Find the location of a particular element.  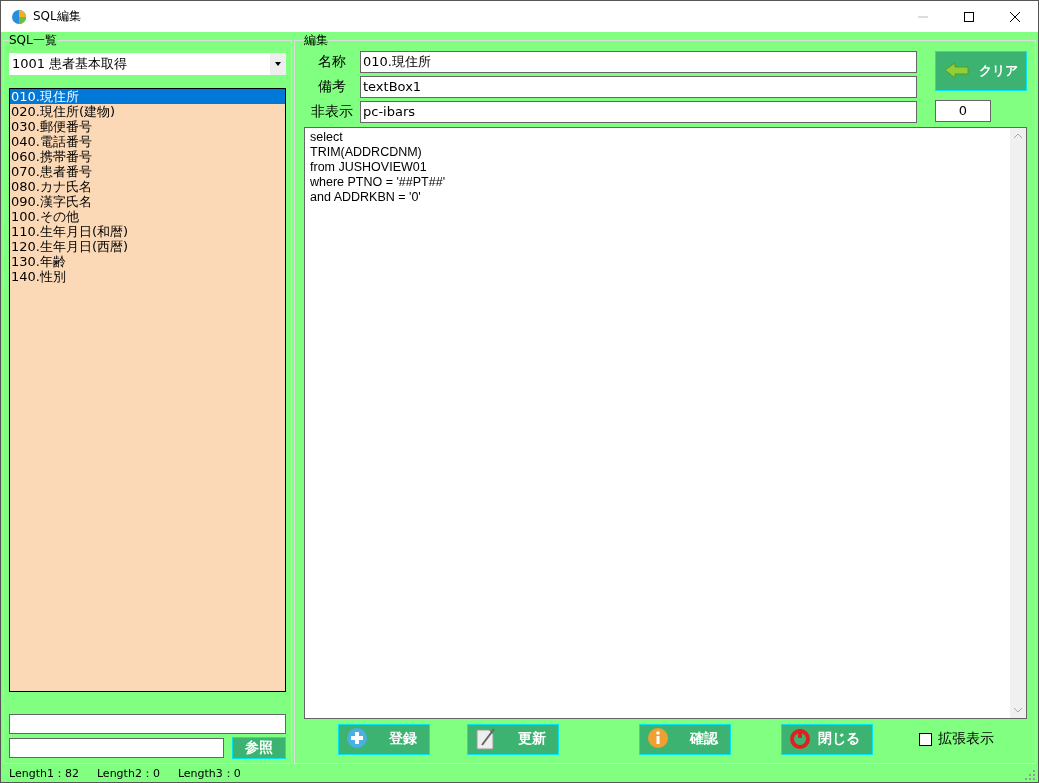

code-line: where PTNO = '##PT##' is located at coordinates (378, 182).